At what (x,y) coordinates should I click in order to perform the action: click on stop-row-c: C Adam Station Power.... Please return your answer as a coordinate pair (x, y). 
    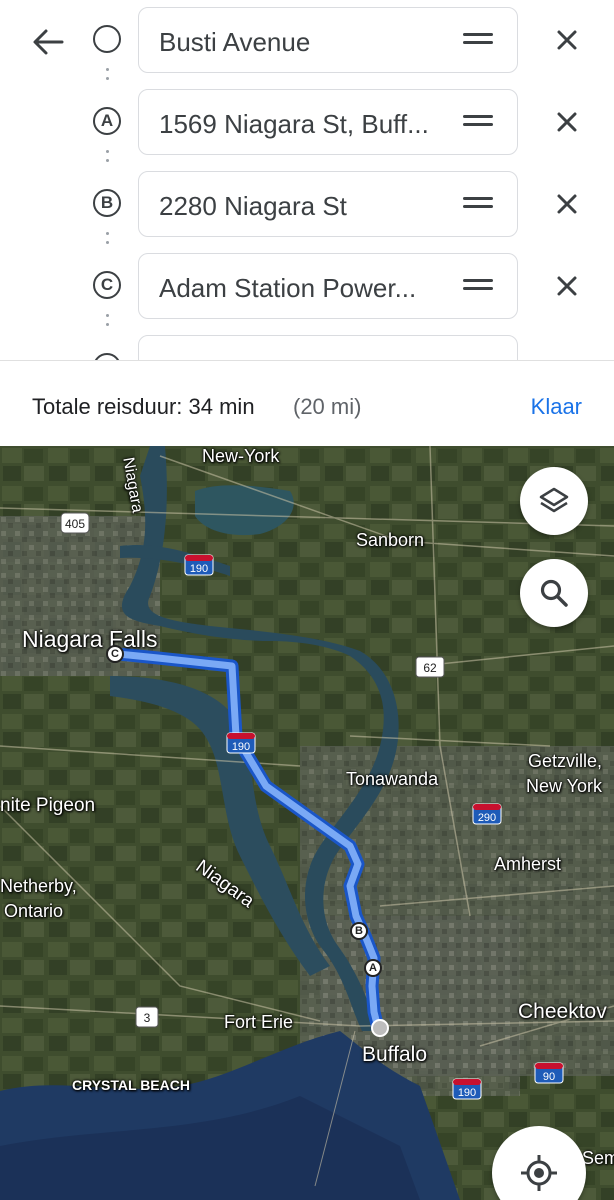
    Looking at the image, I should click on (307, 286).